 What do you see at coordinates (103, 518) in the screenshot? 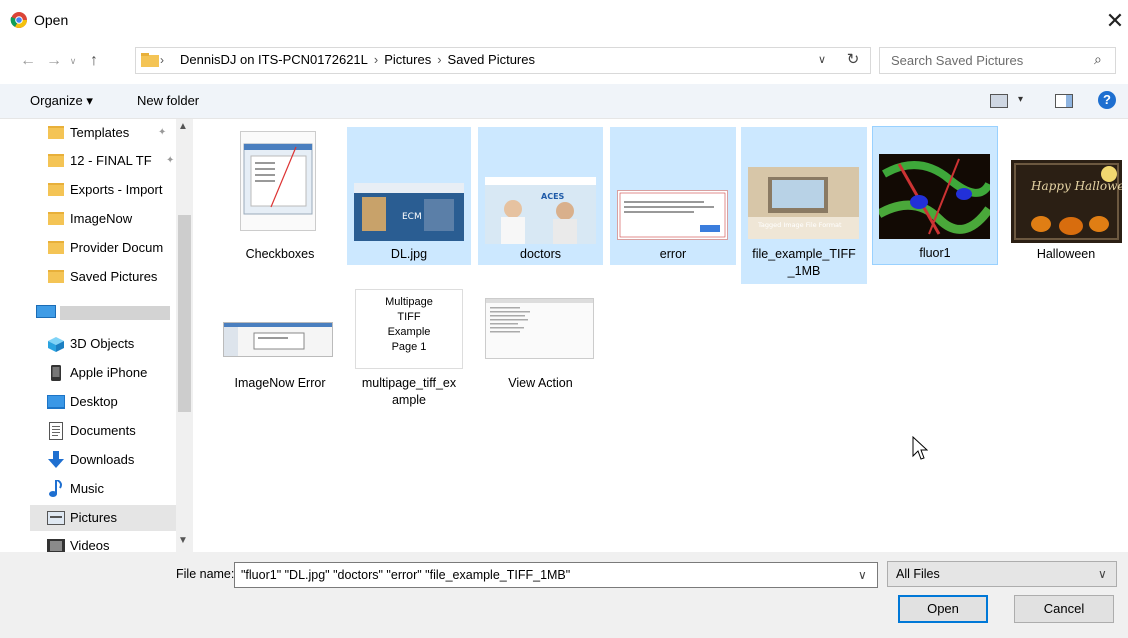
I see `sidebar-item-pictures: Pictures` at bounding box center [103, 518].